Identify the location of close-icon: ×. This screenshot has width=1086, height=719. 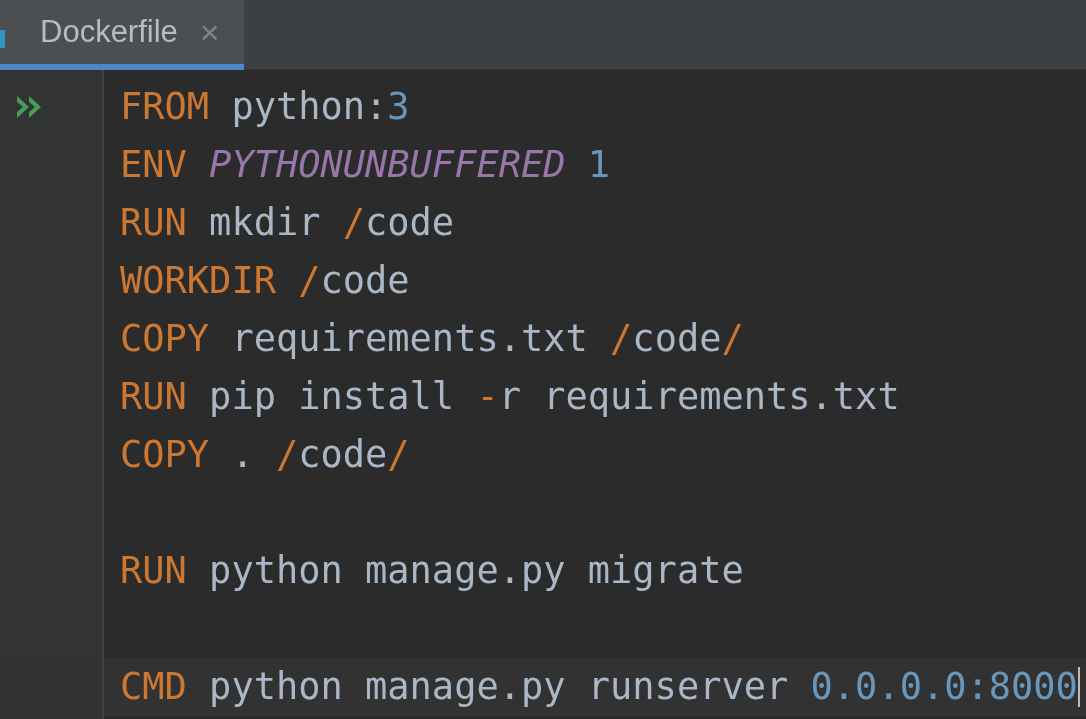
(209, 32).